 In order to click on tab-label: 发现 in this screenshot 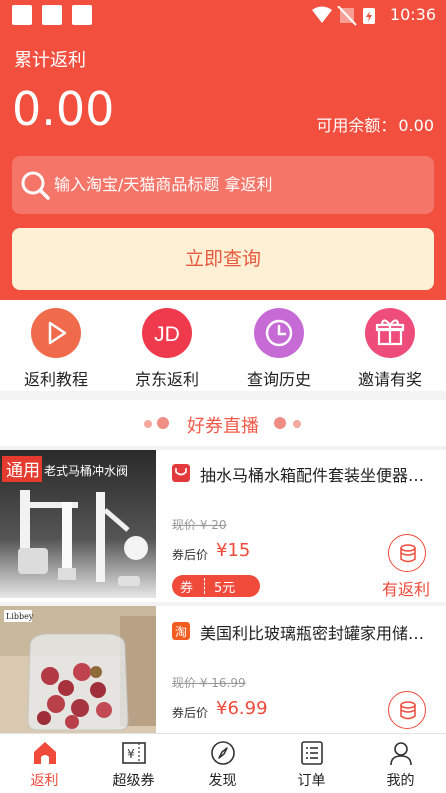, I will do `click(222, 781)`.